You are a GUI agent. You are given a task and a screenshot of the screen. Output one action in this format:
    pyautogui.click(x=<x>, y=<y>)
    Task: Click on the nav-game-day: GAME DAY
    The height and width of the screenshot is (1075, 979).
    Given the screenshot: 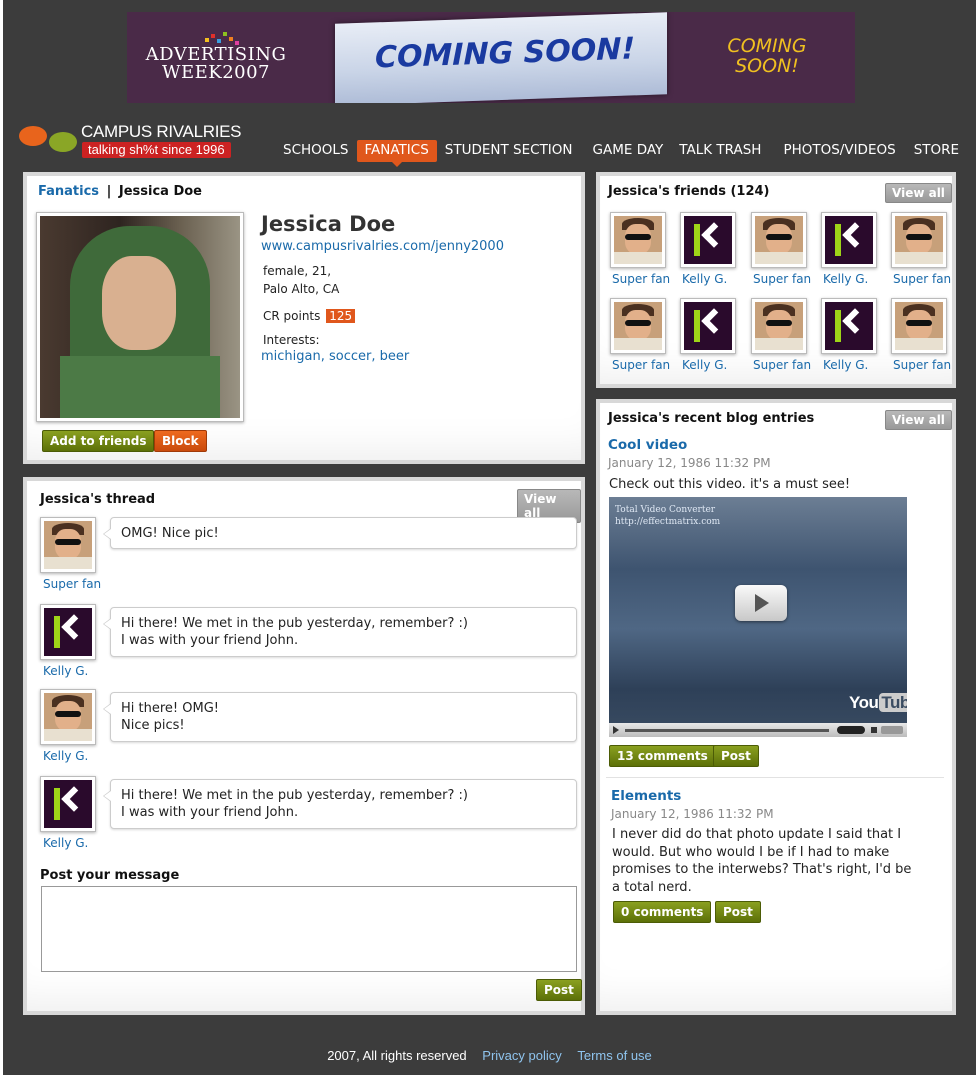 What is the action you would take?
    pyautogui.click(x=628, y=151)
    